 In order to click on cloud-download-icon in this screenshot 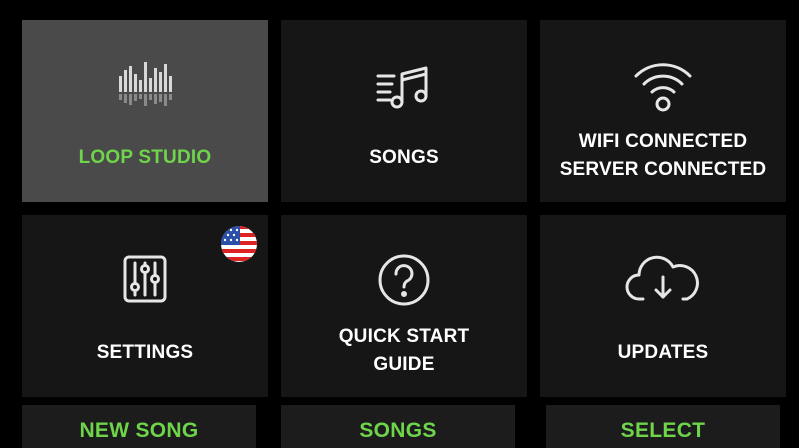, I will do `click(663, 281)`.